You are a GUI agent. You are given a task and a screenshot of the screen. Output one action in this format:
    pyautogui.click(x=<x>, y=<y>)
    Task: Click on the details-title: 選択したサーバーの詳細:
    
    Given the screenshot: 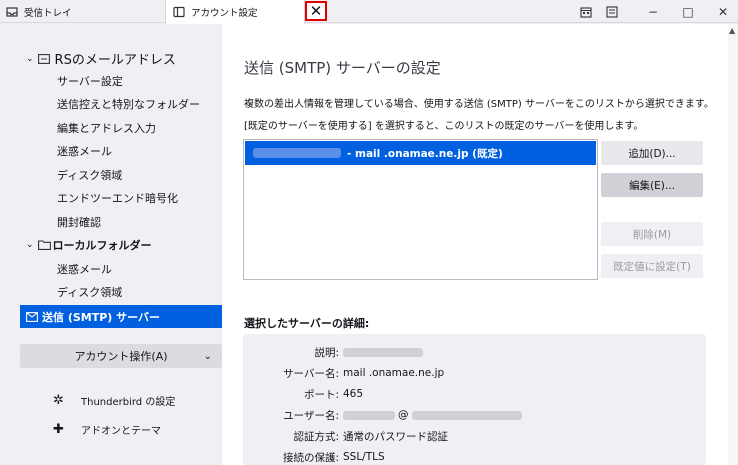 What is the action you would take?
    pyautogui.click(x=307, y=323)
    